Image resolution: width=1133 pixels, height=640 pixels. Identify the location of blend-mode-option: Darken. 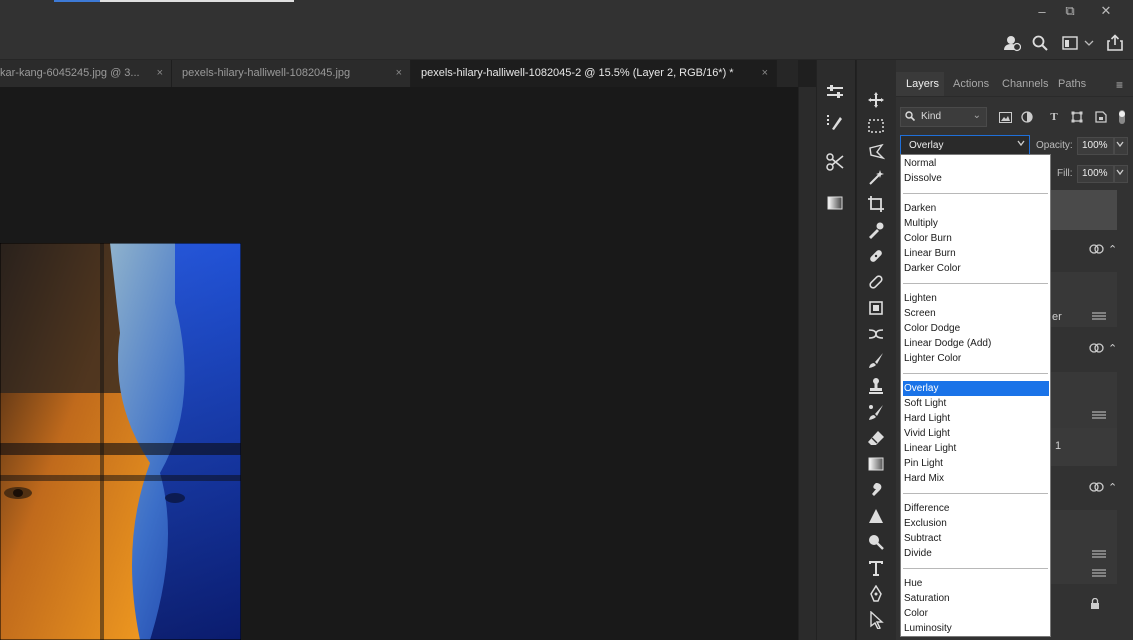
(976, 208).